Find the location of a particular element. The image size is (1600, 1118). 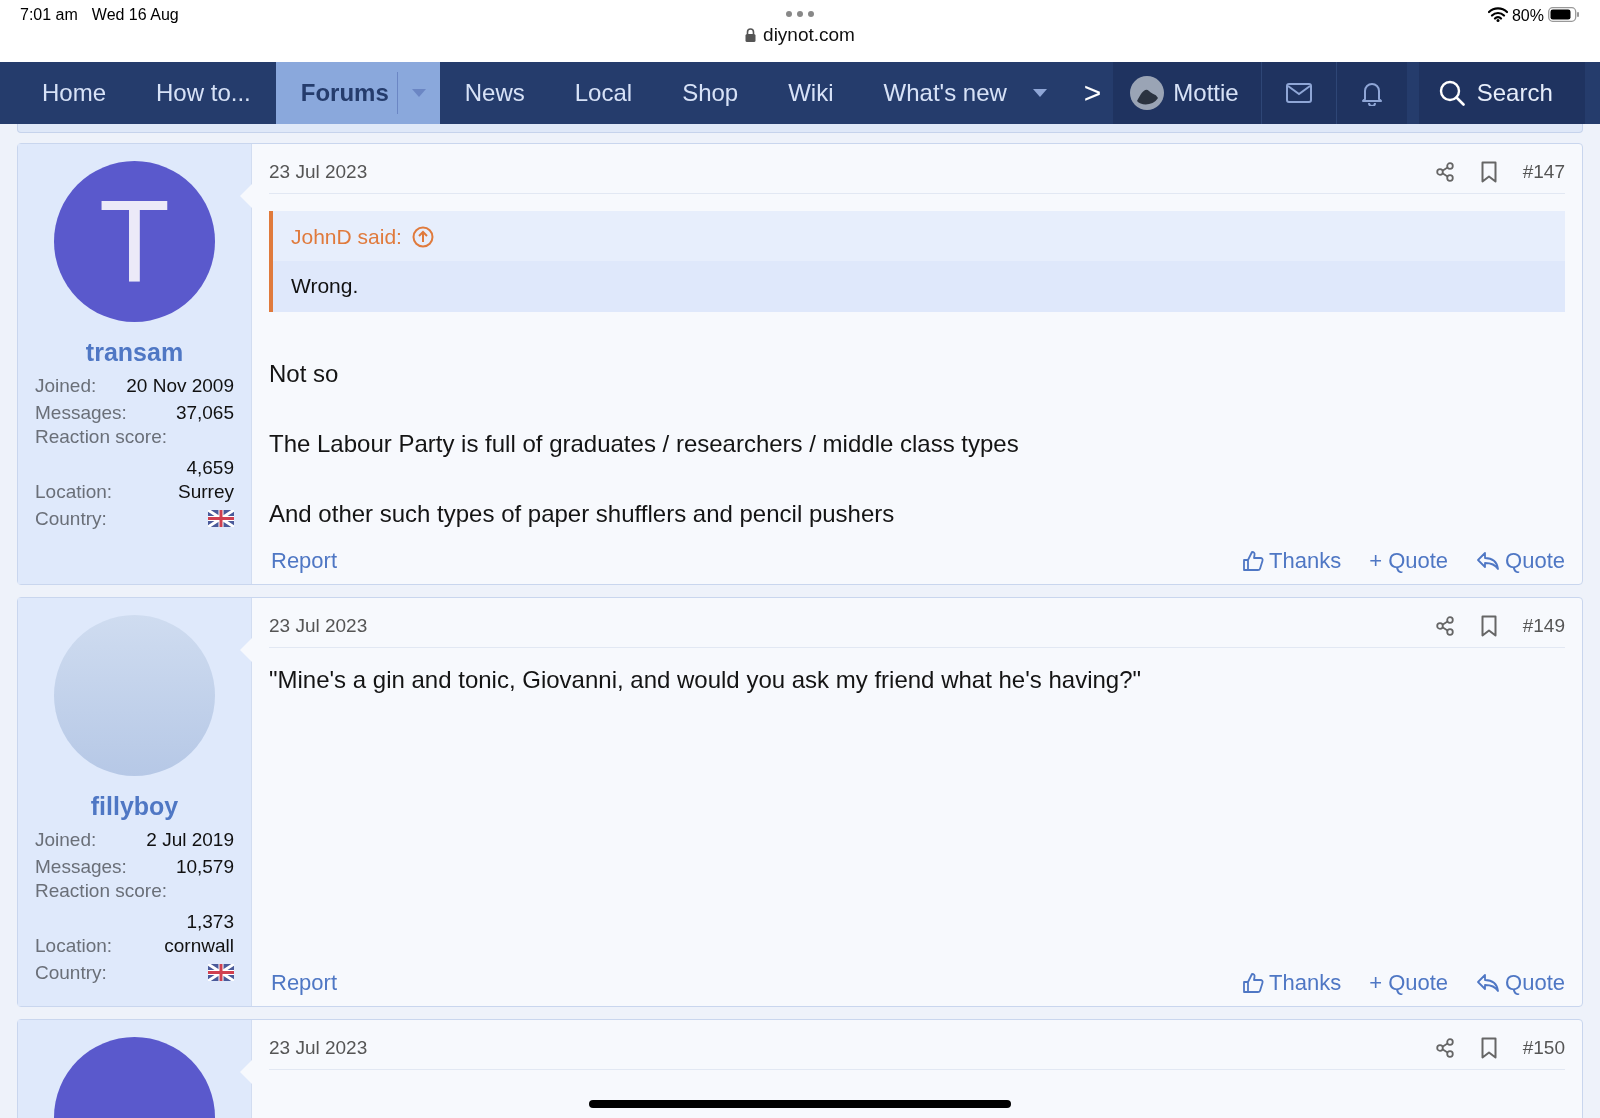

quote-text: Wrong. is located at coordinates (919, 286).